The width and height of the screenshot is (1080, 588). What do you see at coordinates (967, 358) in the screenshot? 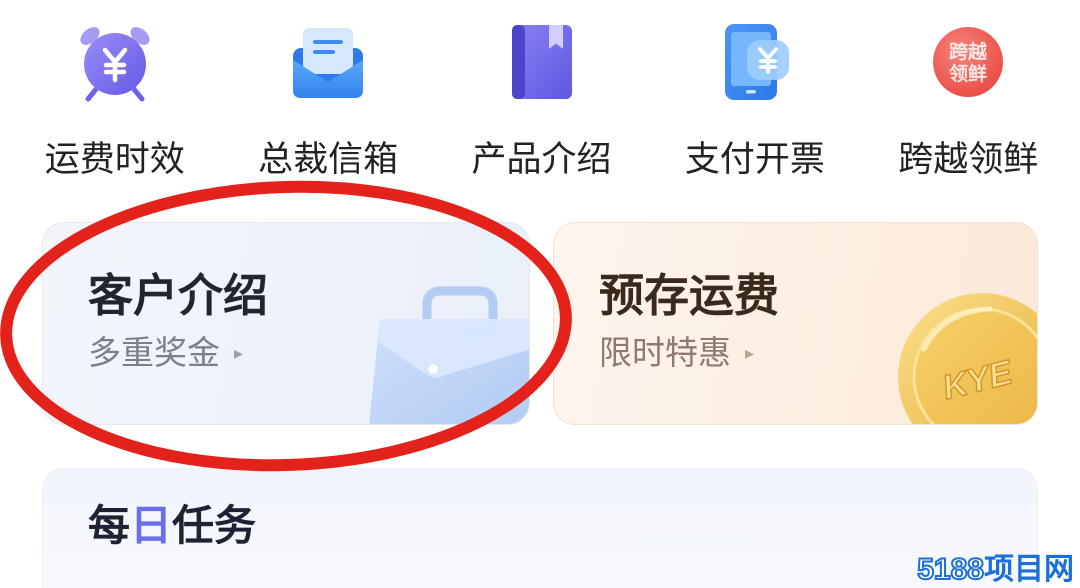
I see `gold-coin-icon: KYE` at bounding box center [967, 358].